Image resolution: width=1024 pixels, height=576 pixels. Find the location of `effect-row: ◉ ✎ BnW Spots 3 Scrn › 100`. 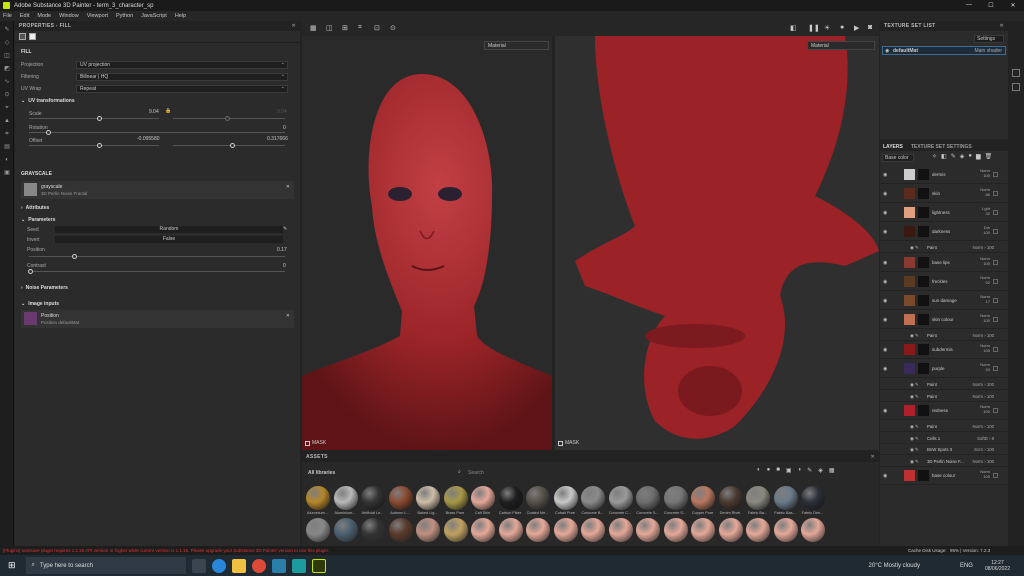

effect-row: ◉ ✎ BnW Spots 3 Scrn › 100 is located at coordinates (944, 449).